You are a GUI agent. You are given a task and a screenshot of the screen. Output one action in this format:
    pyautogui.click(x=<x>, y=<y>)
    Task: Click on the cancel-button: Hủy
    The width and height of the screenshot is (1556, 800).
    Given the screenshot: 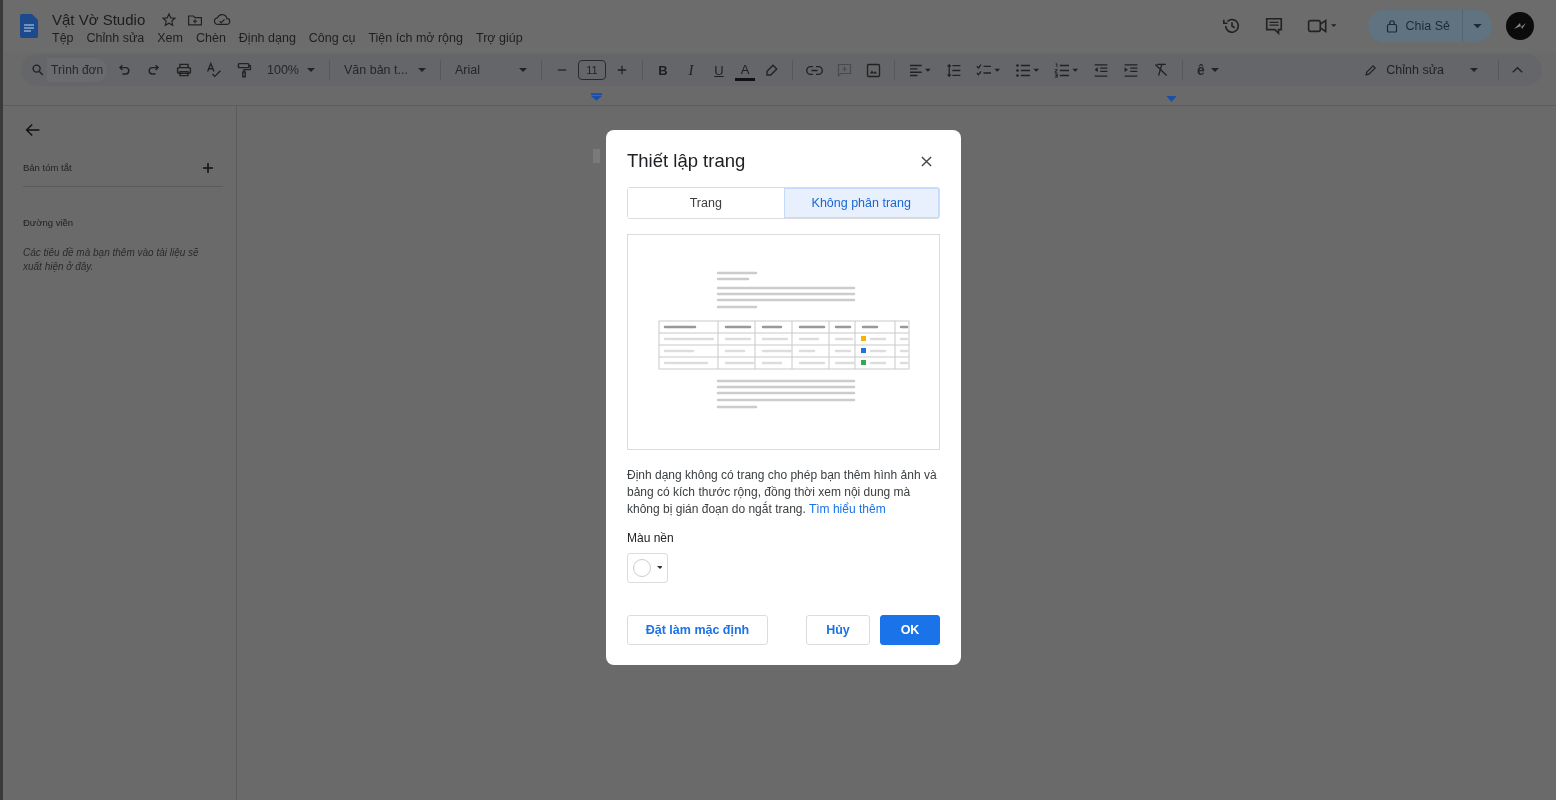 What is the action you would take?
    pyautogui.click(x=838, y=630)
    